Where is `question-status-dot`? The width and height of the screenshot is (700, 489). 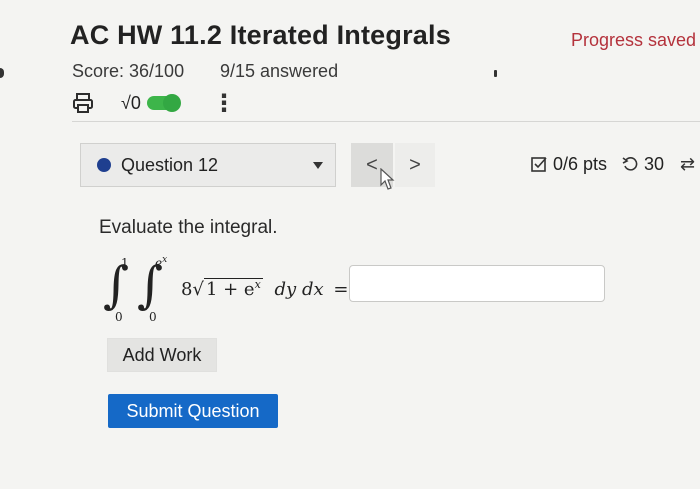 question-status-dot is located at coordinates (104, 165).